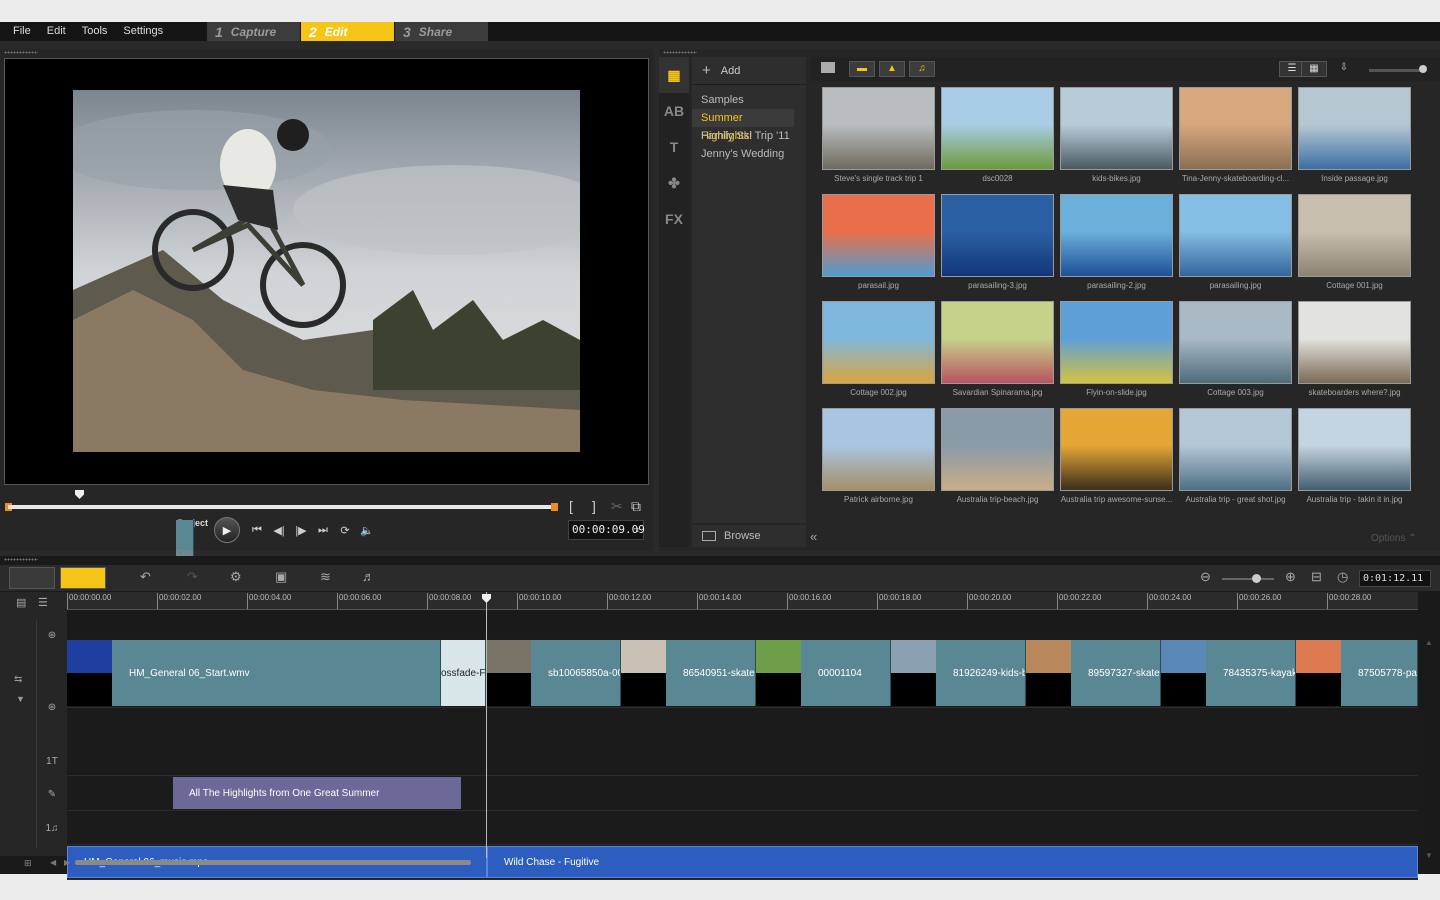  What do you see at coordinates (1205, 577) in the screenshot?
I see `zoom-out-icon: ⊖` at bounding box center [1205, 577].